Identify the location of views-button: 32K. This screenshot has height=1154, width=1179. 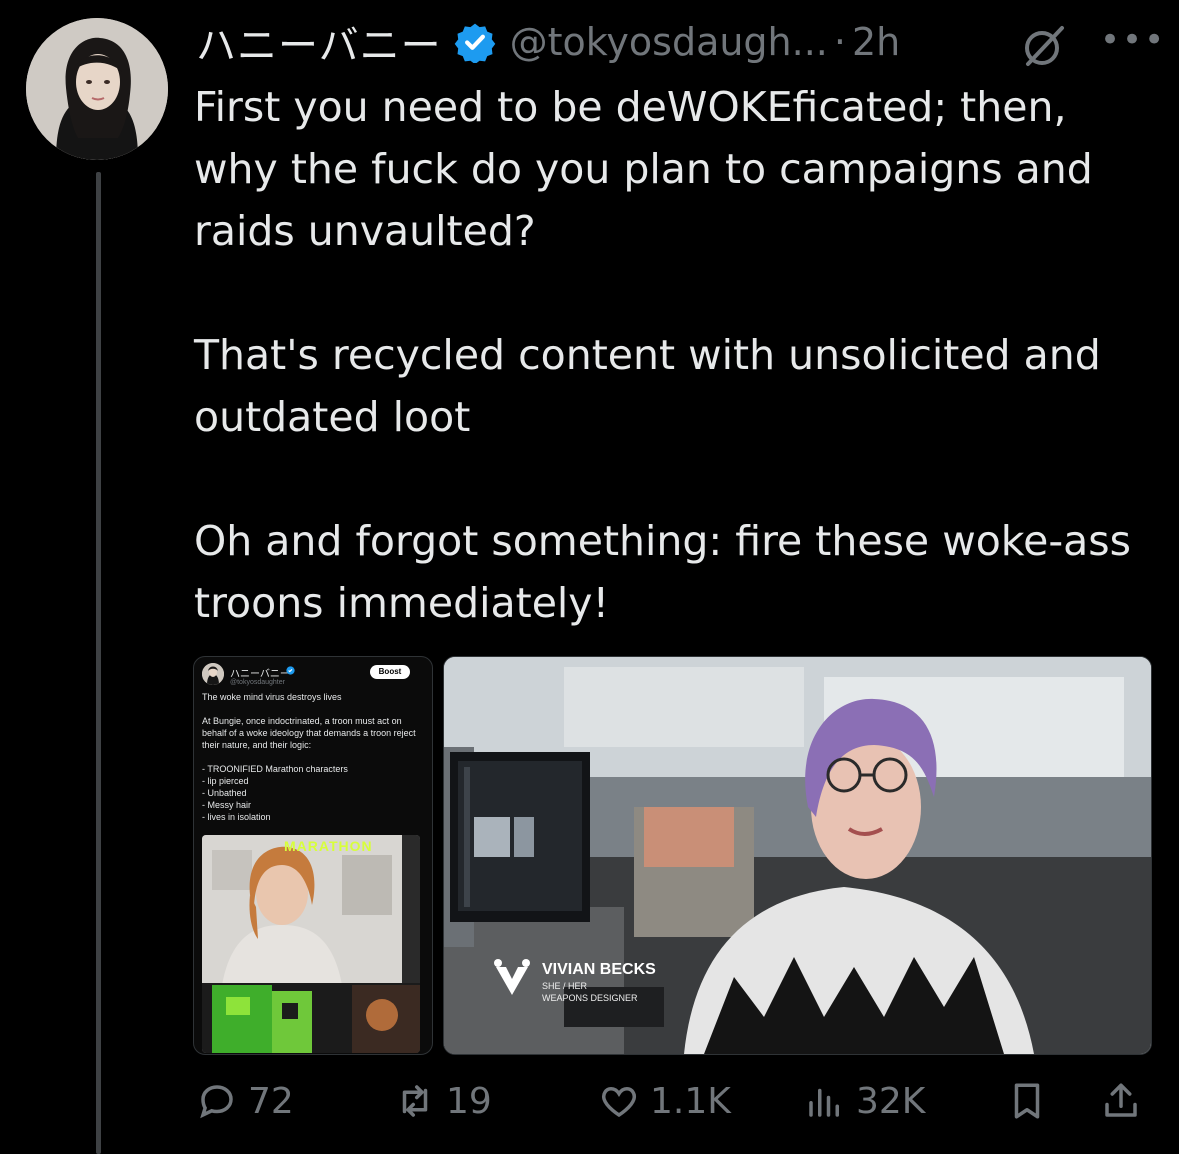
(864, 1101).